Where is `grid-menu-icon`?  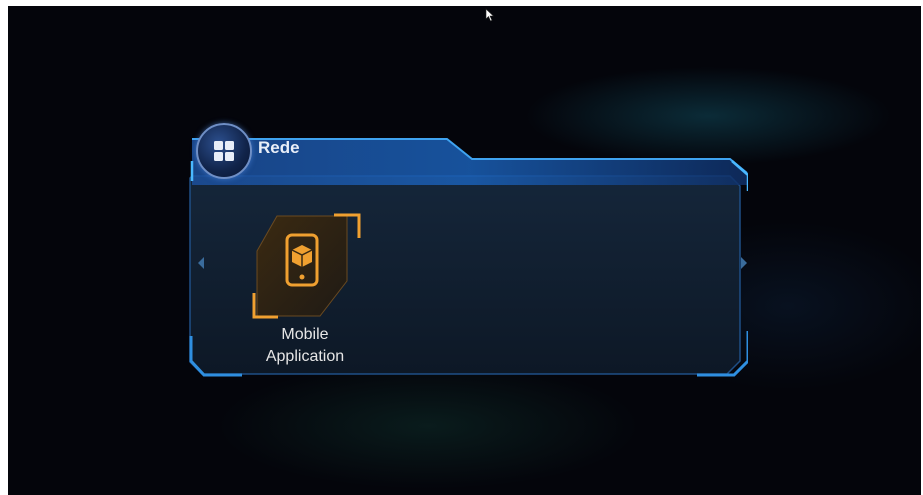 grid-menu-icon is located at coordinates (224, 151).